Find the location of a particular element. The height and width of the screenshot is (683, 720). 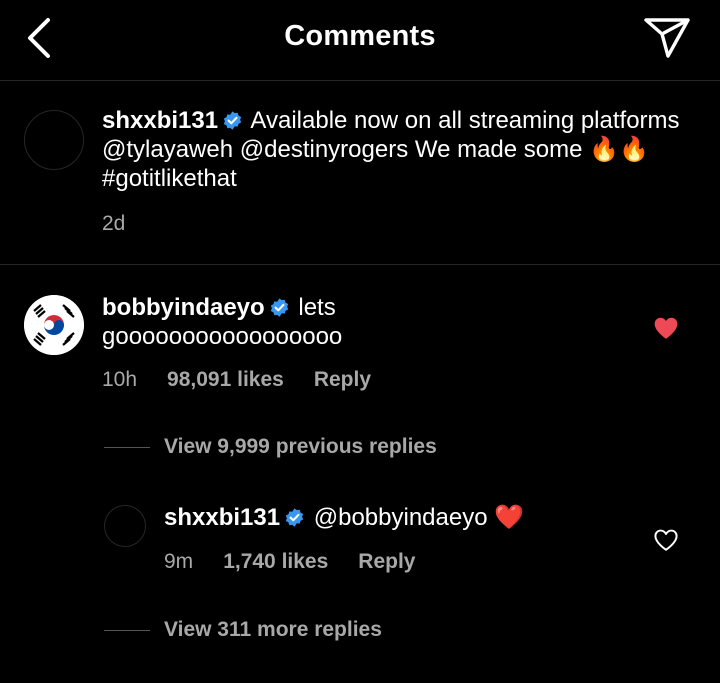

comment-likes: 98,091 likes is located at coordinates (225, 379).